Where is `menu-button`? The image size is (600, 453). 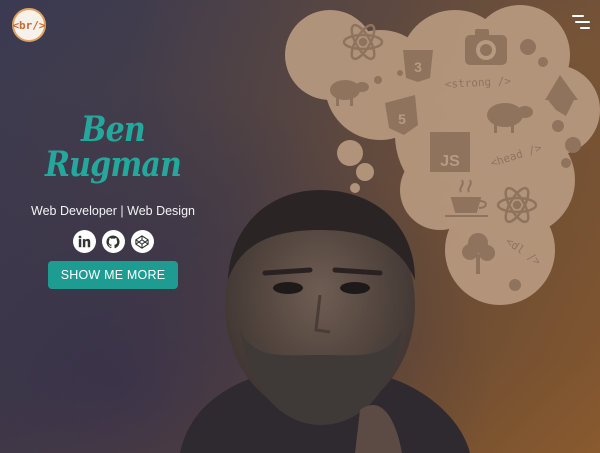
menu-button is located at coordinates (581, 22).